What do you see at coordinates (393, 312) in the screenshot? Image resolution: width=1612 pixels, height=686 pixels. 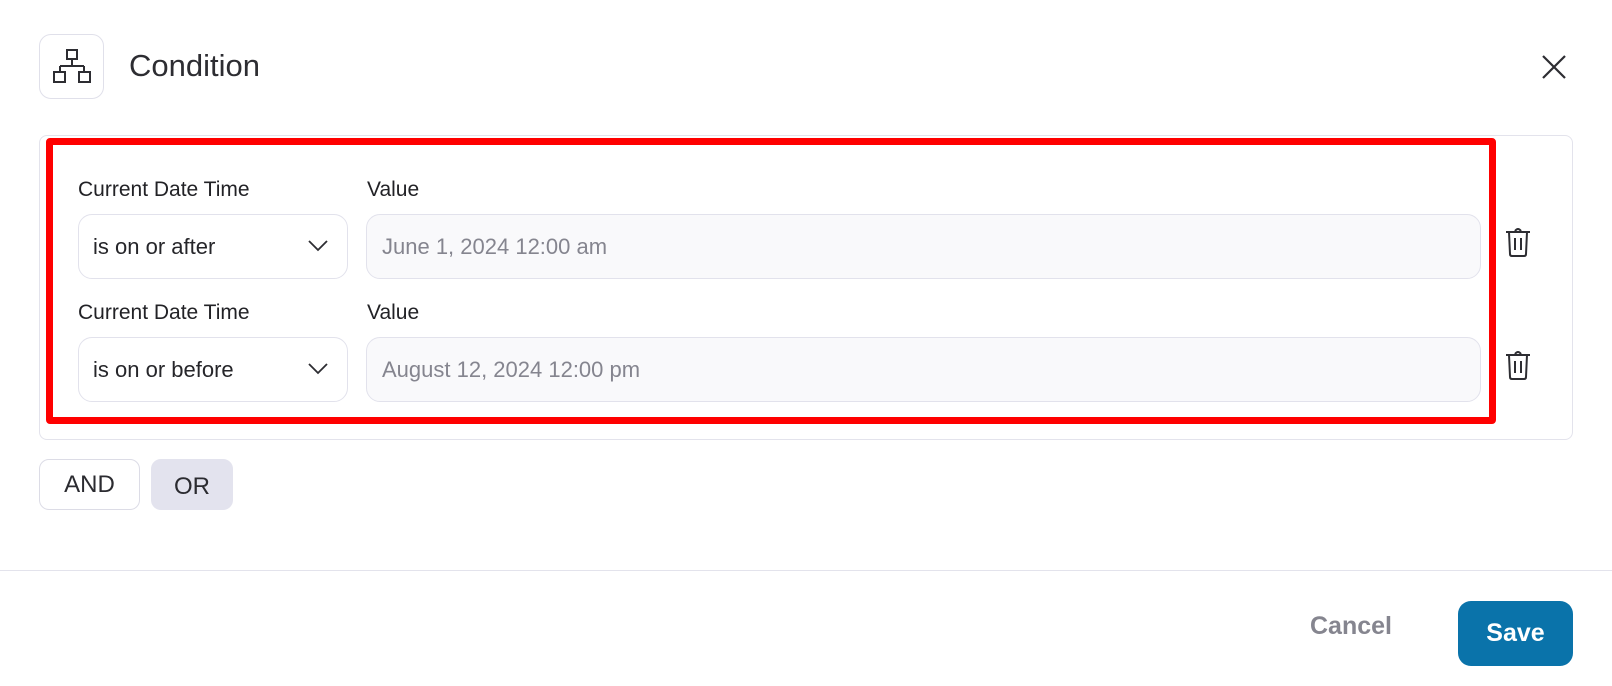 I see `condition-2-value-label: Value` at bounding box center [393, 312].